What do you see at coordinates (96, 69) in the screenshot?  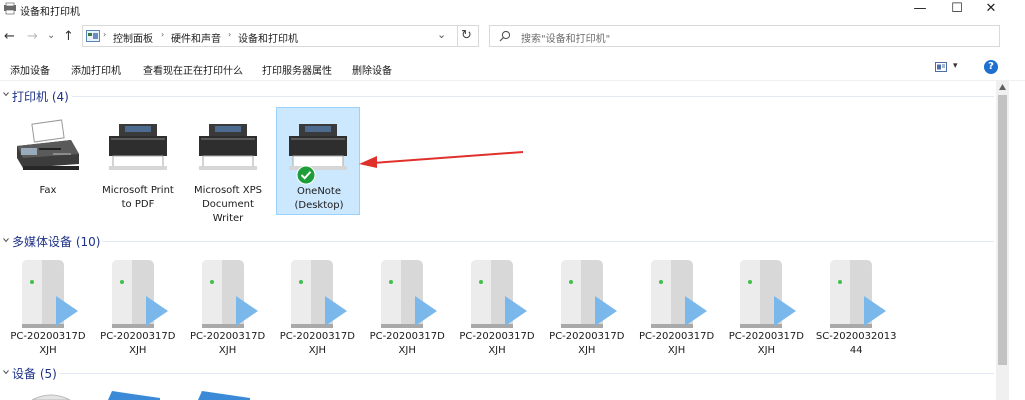 I see `add-printer-button: 添加打印机` at bounding box center [96, 69].